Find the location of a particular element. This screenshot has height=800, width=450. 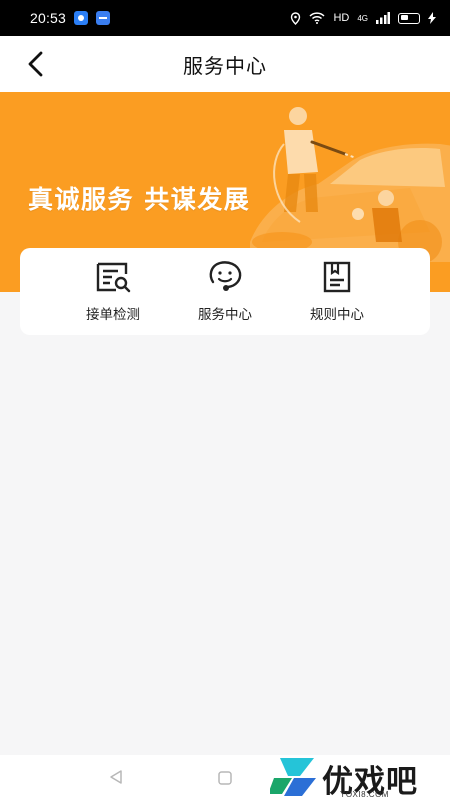

status-icons: HD 4G is located at coordinates (363, 18).